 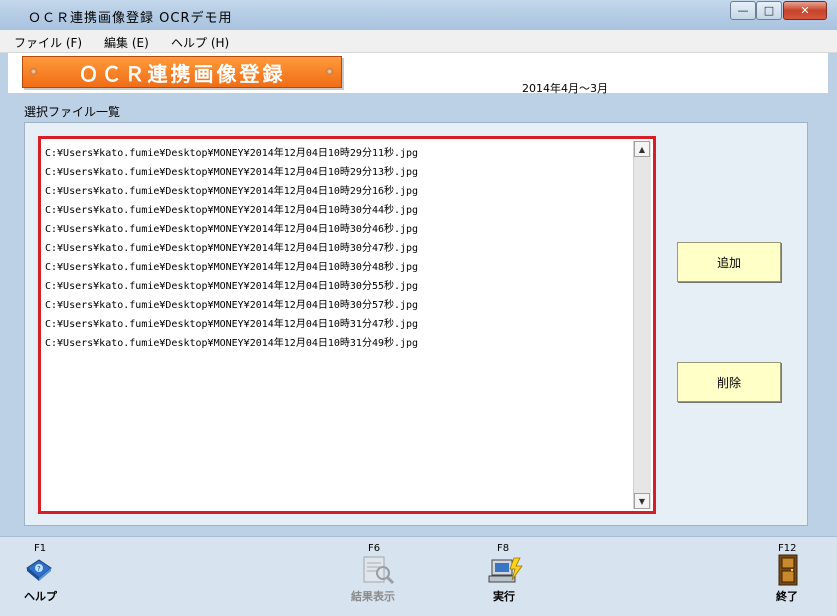 What do you see at coordinates (506, 570) in the screenshot?
I see `computer-execute-icon` at bounding box center [506, 570].